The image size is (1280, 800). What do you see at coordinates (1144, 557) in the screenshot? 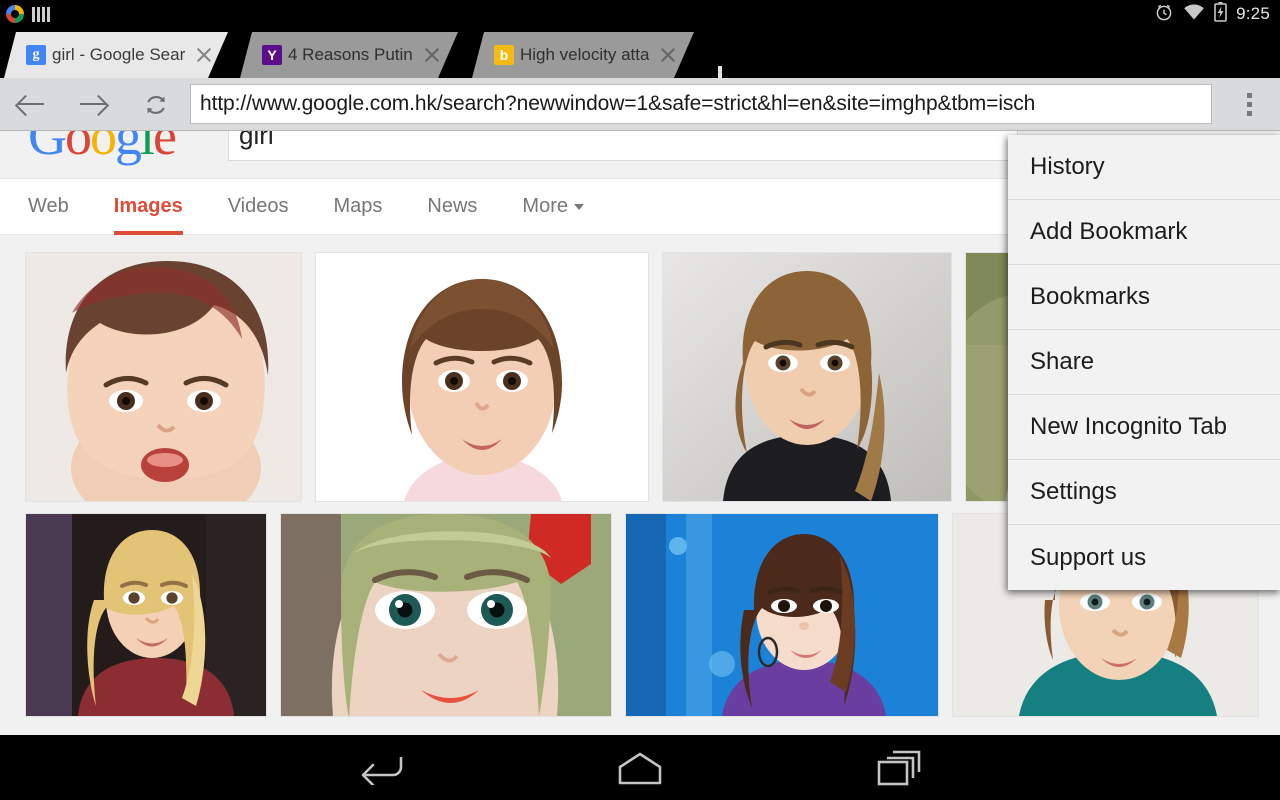
I see `menu-item-support-us: Support us` at bounding box center [1144, 557].